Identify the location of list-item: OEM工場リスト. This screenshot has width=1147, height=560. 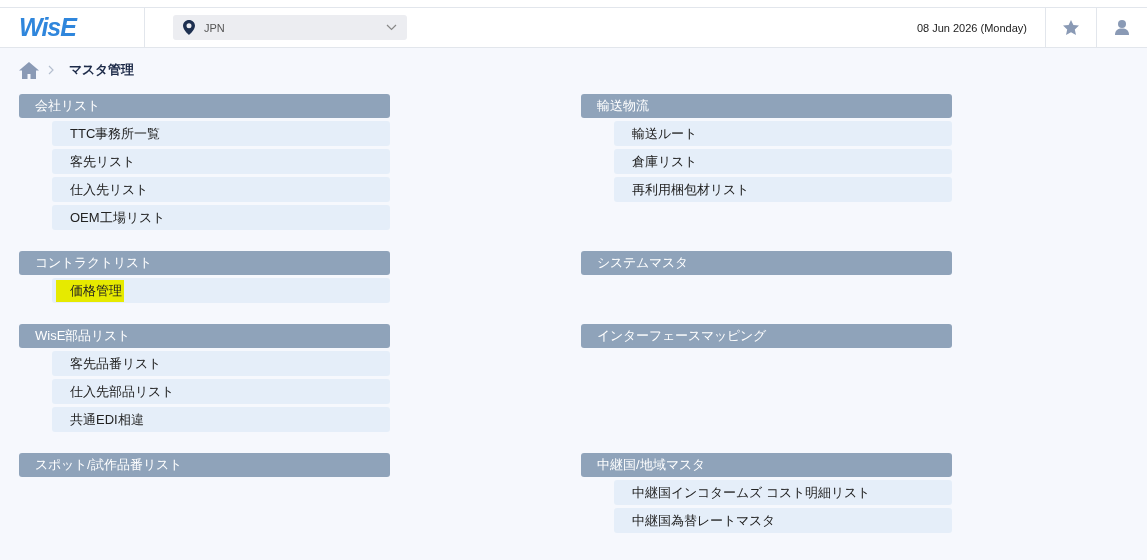
(221, 217).